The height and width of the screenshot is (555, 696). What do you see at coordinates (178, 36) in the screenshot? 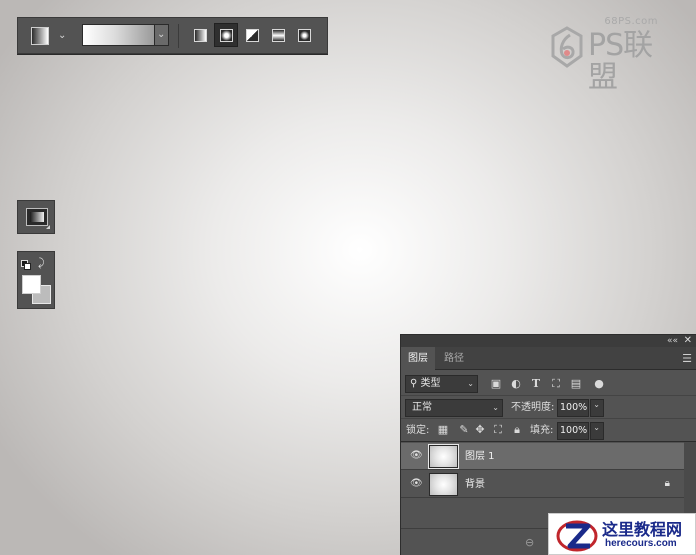
I see `toolbar-separator` at bounding box center [178, 36].